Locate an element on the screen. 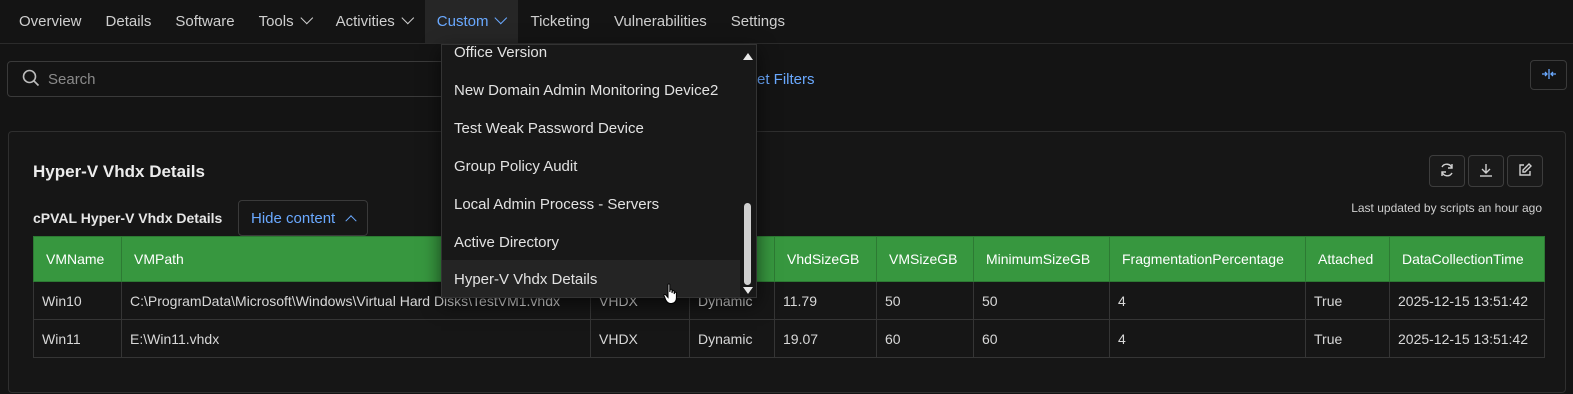 This screenshot has height=394, width=1573. panel-title: Hyper-V Vhdx Details is located at coordinates (119, 171).